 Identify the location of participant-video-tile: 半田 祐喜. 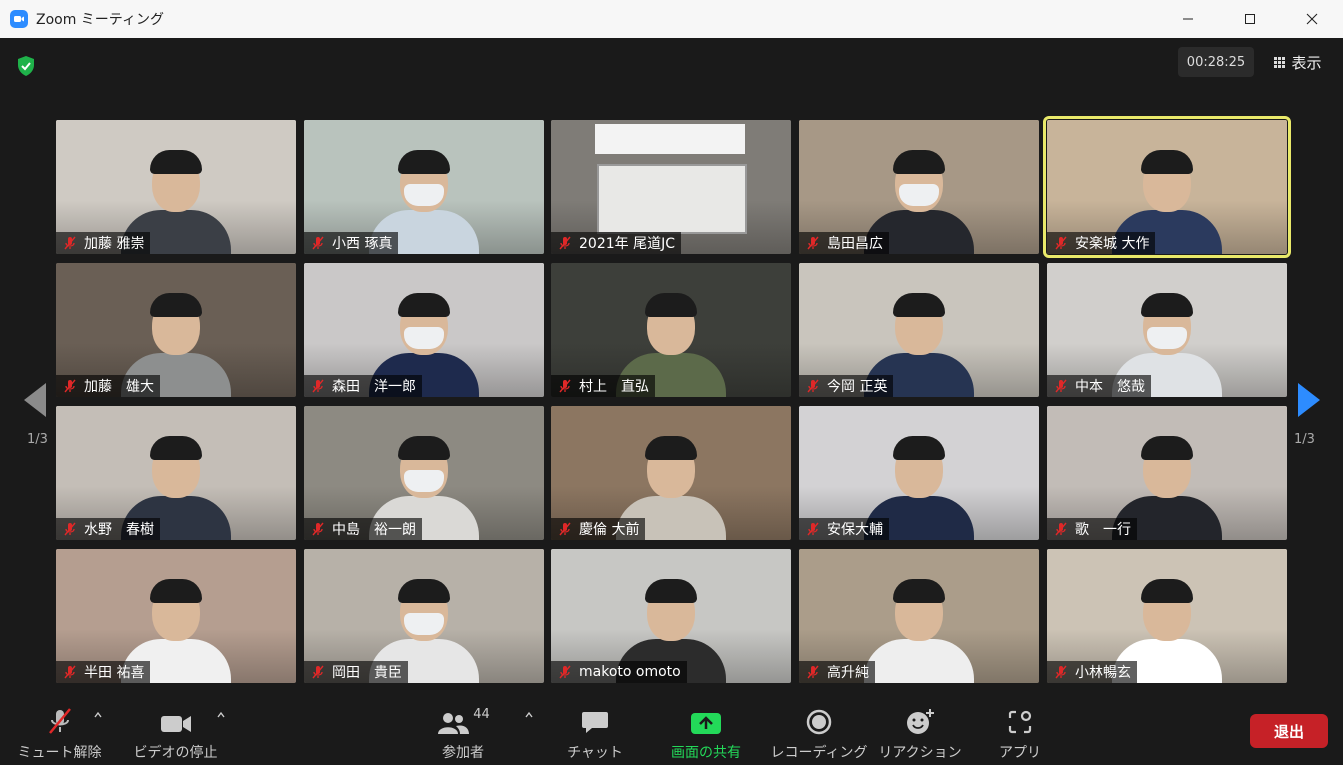
(176, 616).